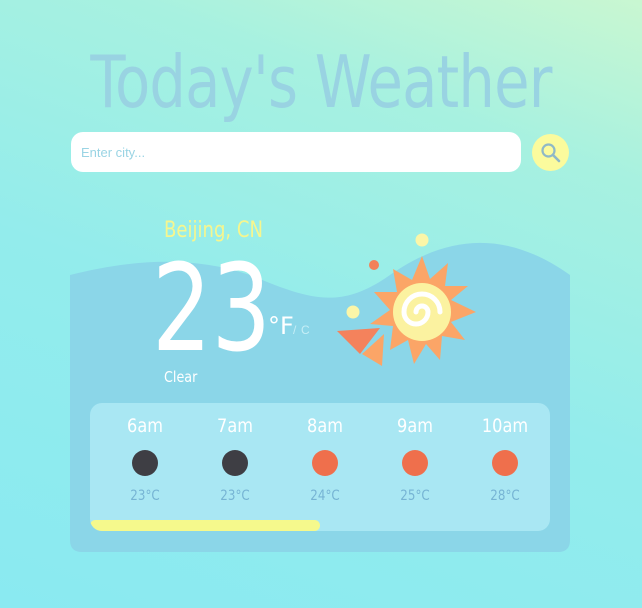 This screenshot has height=608, width=642. I want to click on hourly-item: 7am 23°C, so click(235, 467).